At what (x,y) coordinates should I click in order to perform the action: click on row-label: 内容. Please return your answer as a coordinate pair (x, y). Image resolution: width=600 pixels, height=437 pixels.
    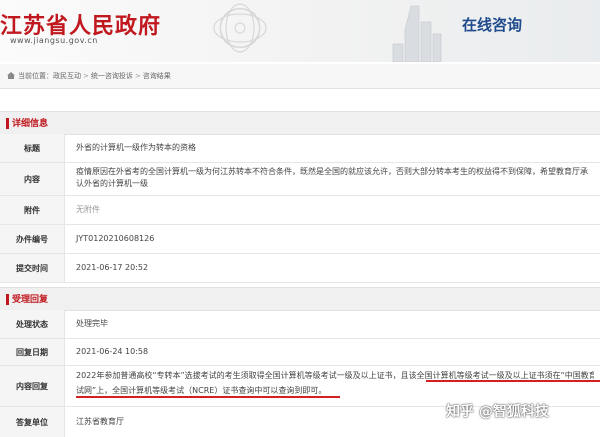
    Looking at the image, I should click on (32, 179).